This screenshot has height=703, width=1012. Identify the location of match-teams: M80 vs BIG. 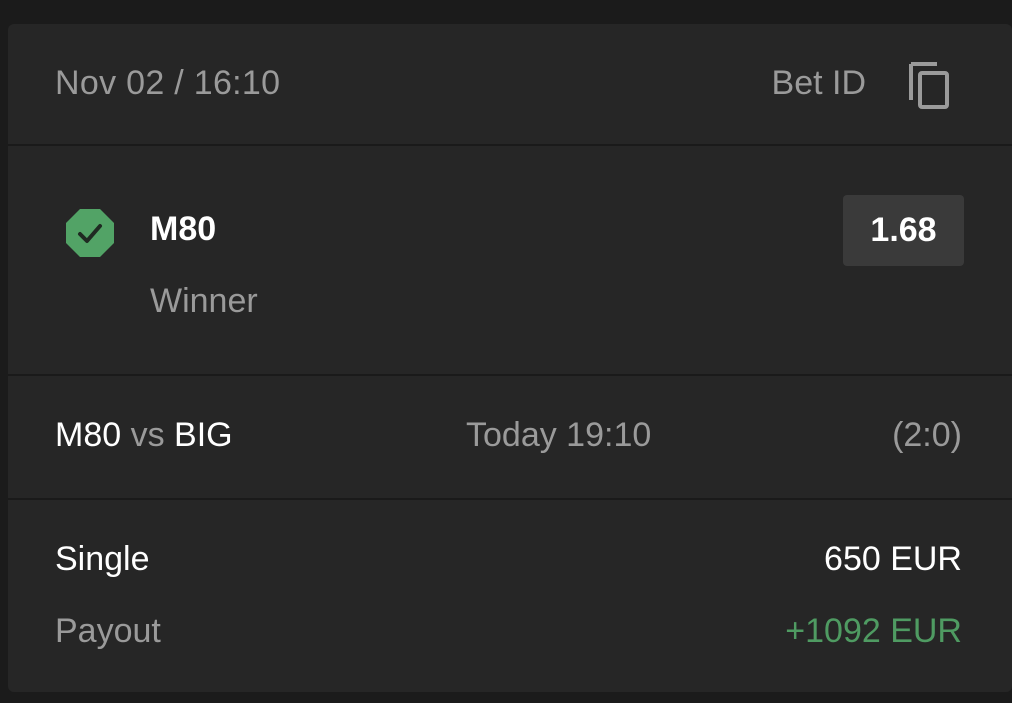
(144, 435).